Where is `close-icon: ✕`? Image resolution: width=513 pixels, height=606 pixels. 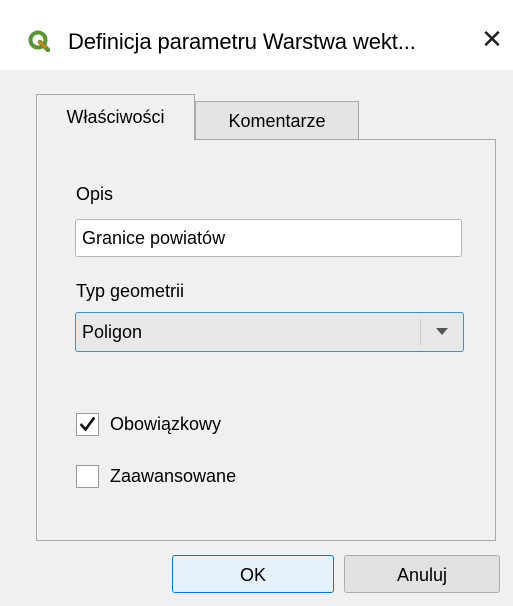
close-icon: ✕ is located at coordinates (492, 40).